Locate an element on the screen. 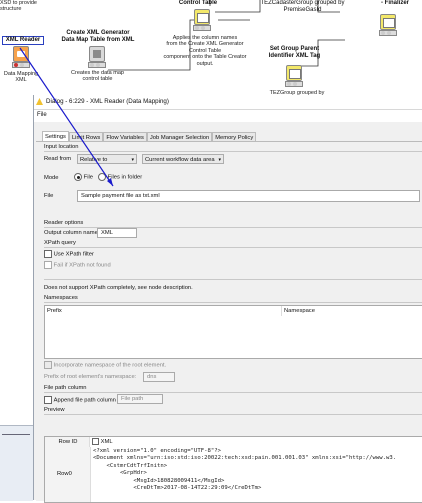  relative-to-select: Current workflow data area ▾ is located at coordinates (183, 159).